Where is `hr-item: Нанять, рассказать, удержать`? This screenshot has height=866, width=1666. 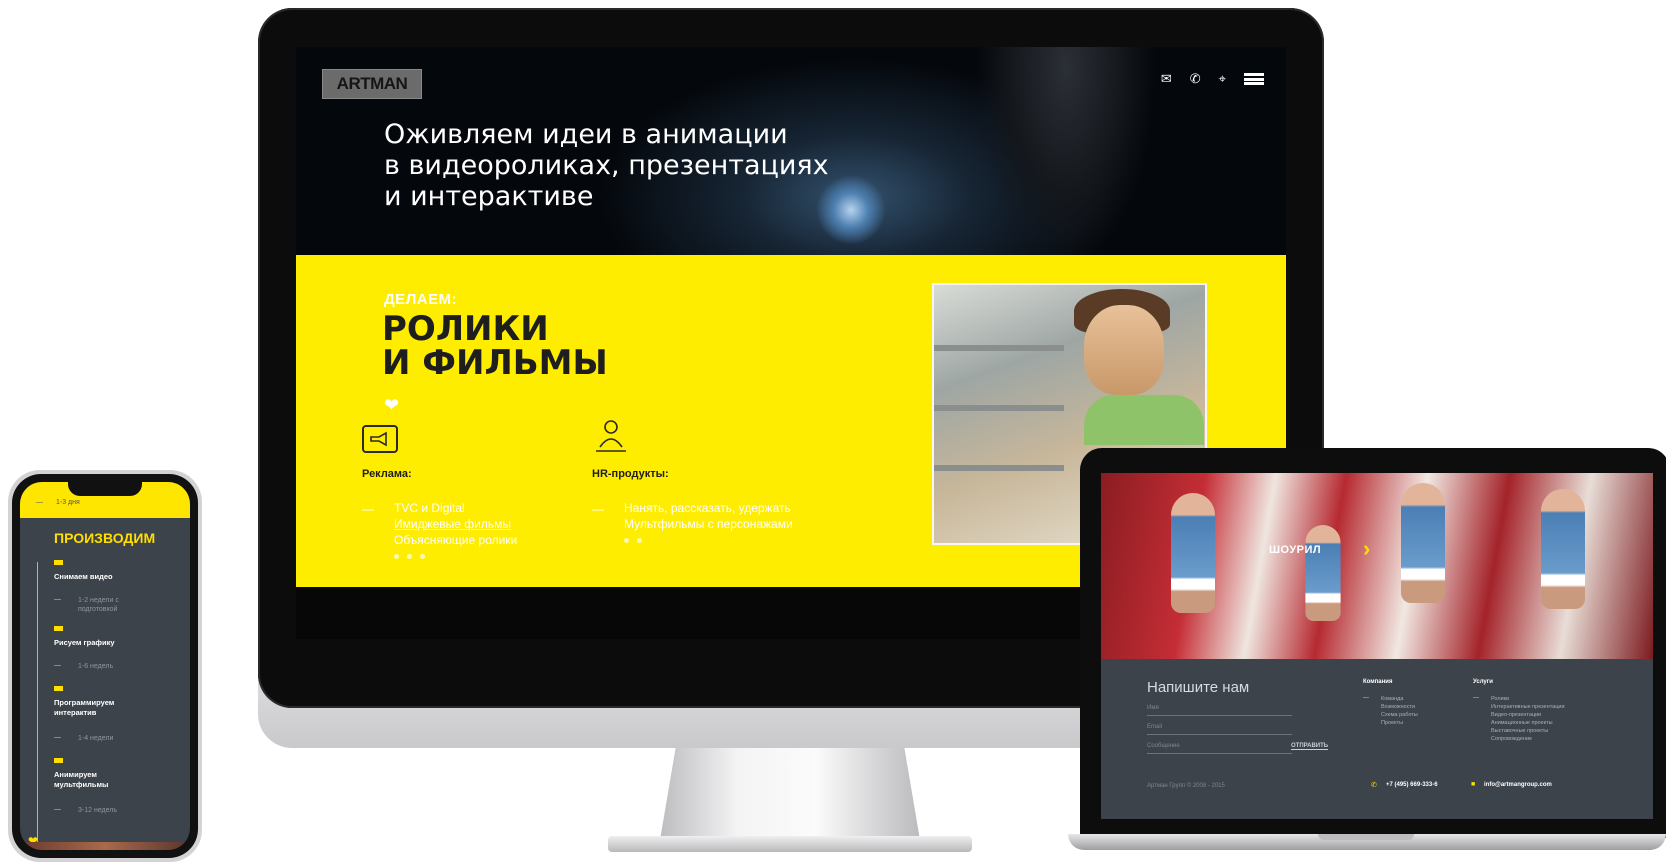
hr-item: Нанять, рассказать, удержать is located at coordinates (708, 508).